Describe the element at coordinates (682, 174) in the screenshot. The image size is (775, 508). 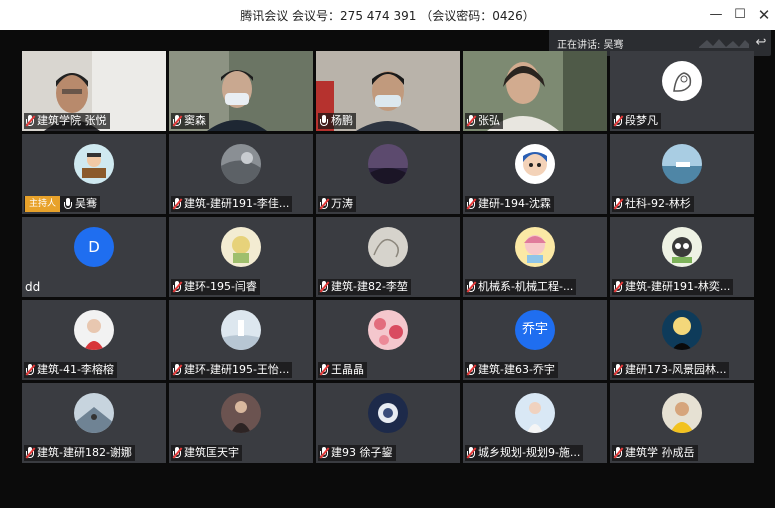
I see `participant-tile: 社科-92-林杉` at that location.